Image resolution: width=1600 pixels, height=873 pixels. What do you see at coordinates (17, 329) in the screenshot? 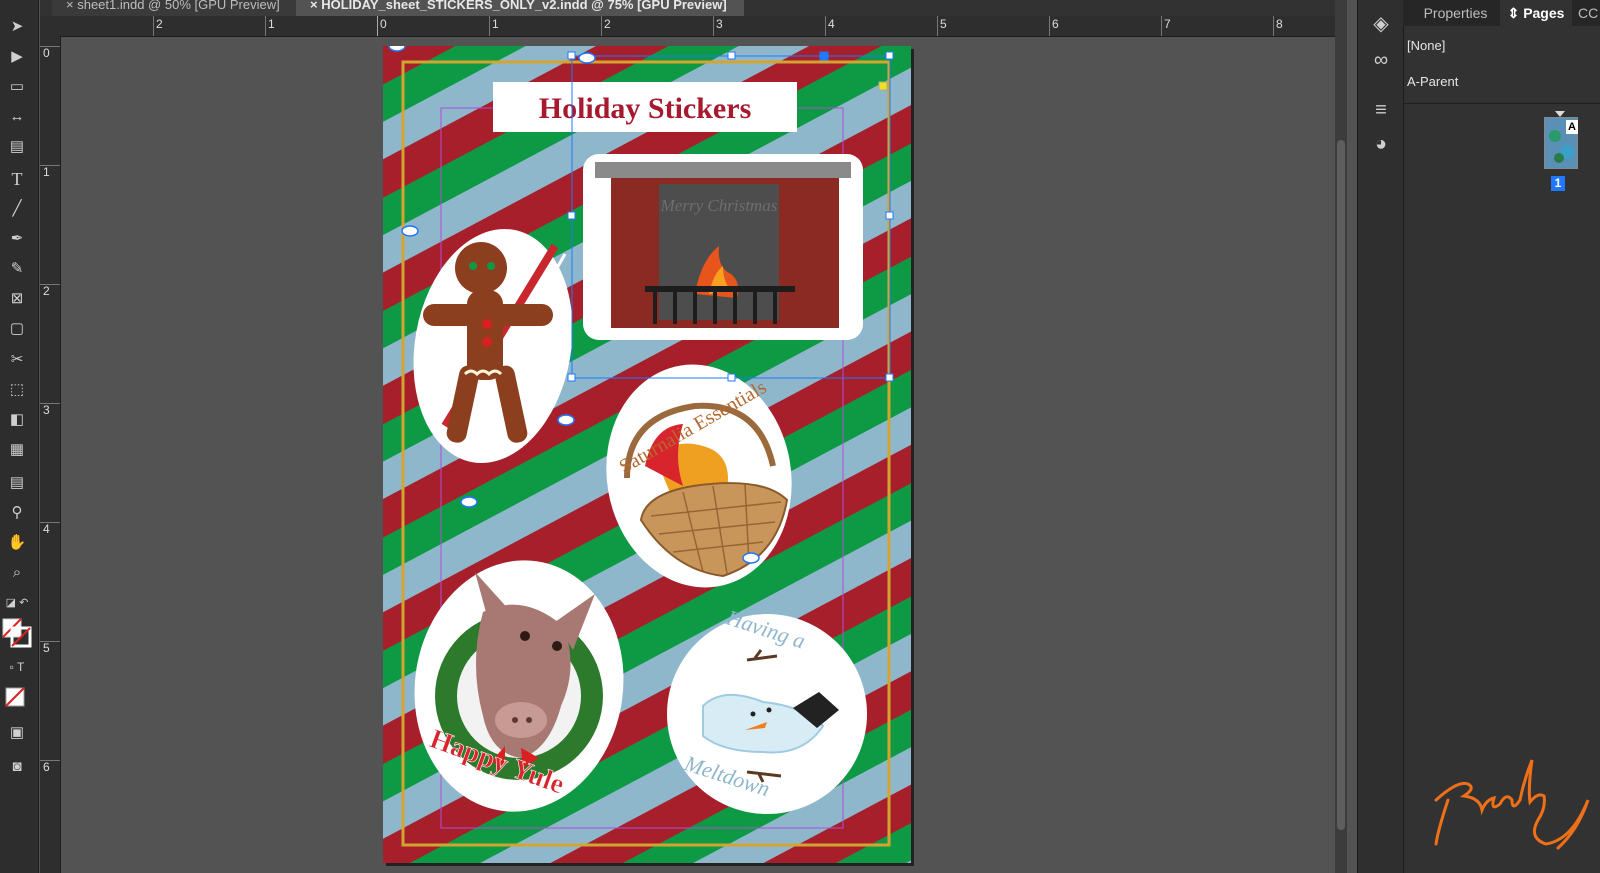
I see `rectangle-tool-icon: ▢` at bounding box center [17, 329].